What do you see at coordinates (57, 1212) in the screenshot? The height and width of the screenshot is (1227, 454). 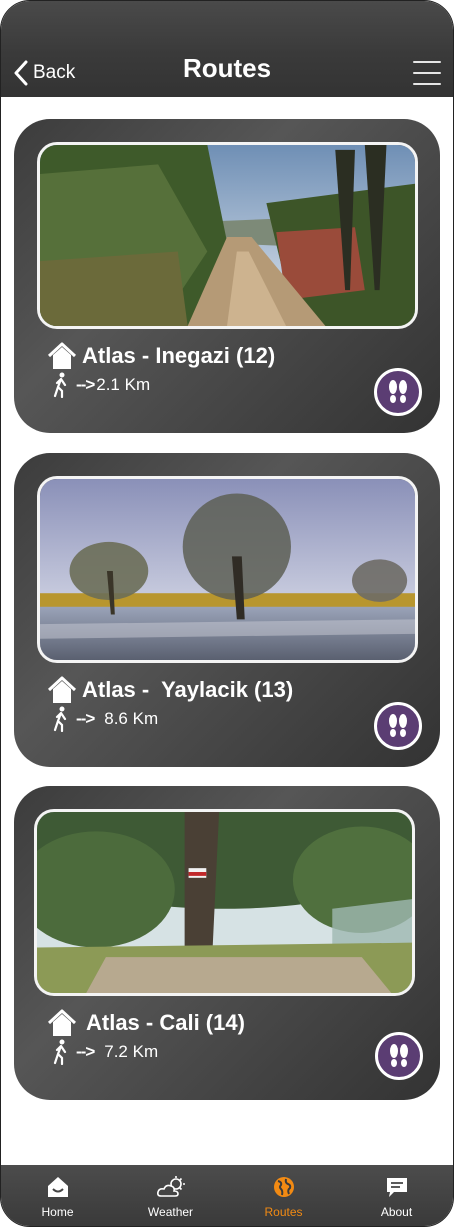 I see `tab-label: Home` at bounding box center [57, 1212].